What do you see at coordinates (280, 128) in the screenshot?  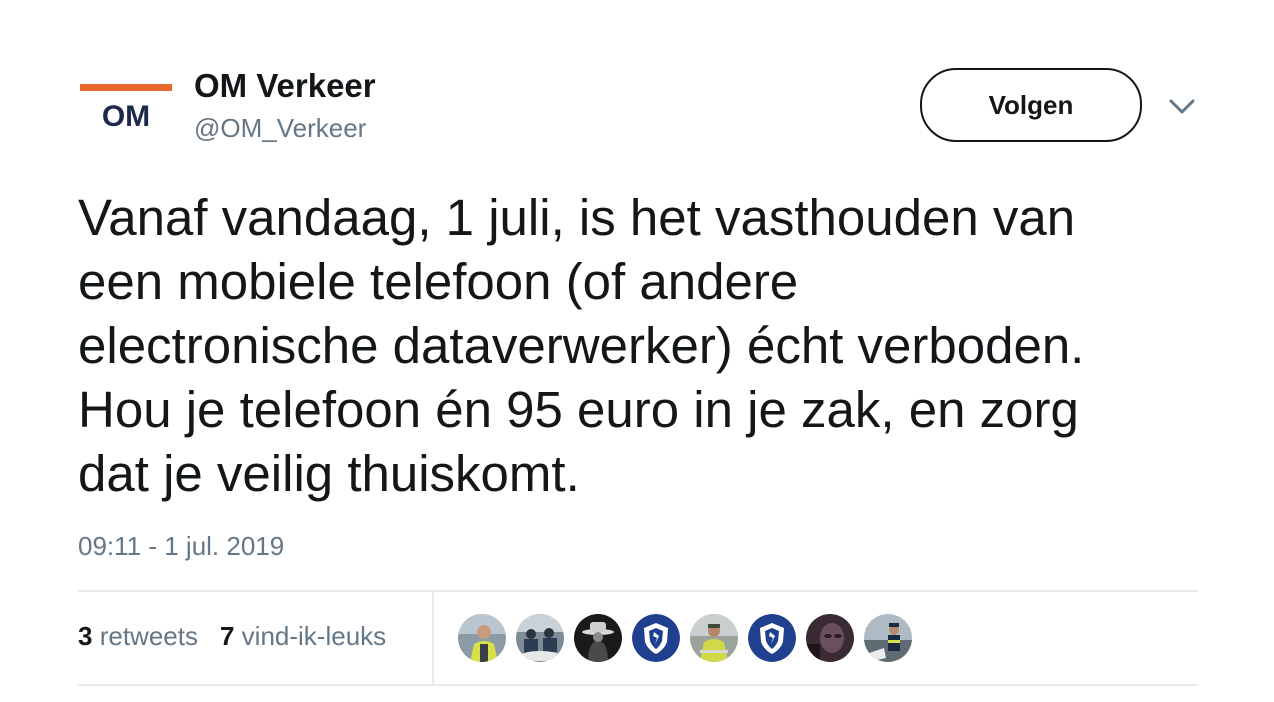 I see `account-handle: @OM_Verkeer` at bounding box center [280, 128].